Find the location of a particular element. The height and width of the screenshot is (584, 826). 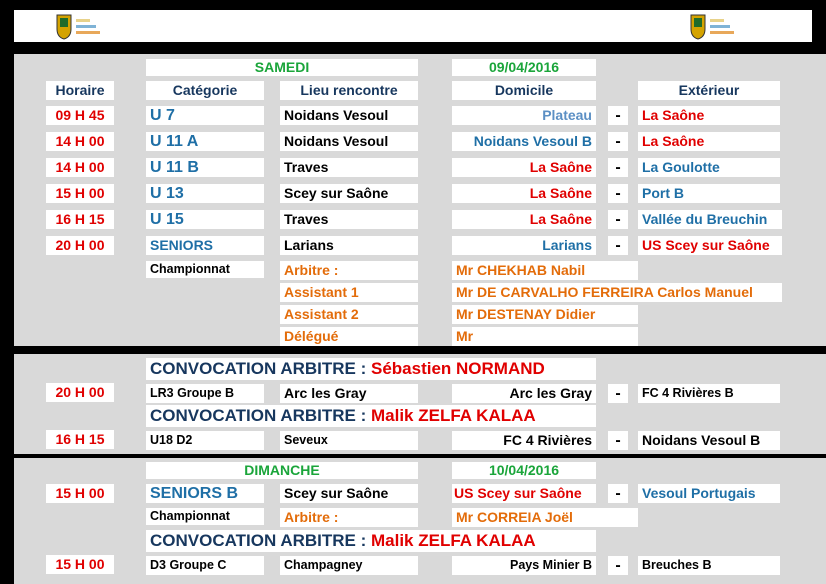

match-category: U 11 A is located at coordinates (205, 141).